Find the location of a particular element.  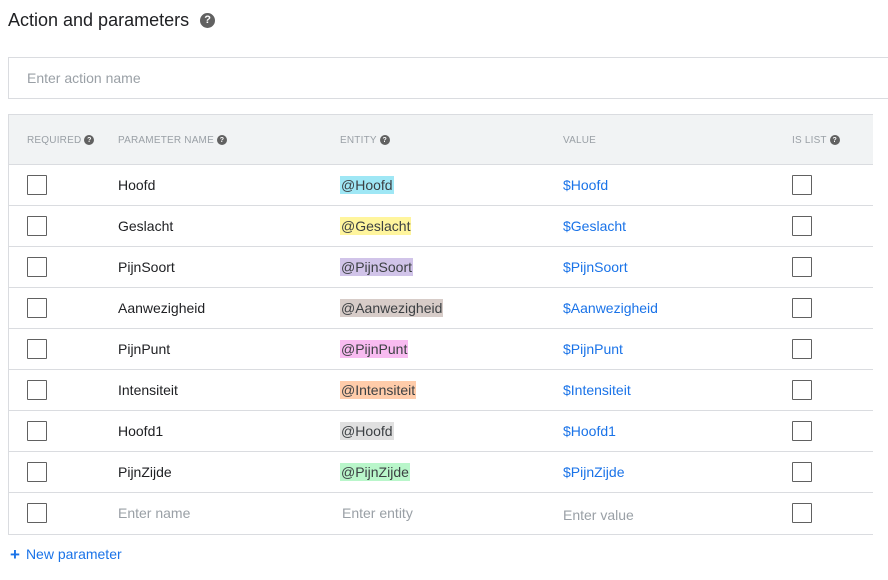

new-parameter-button: + New parameter is located at coordinates (66, 554).